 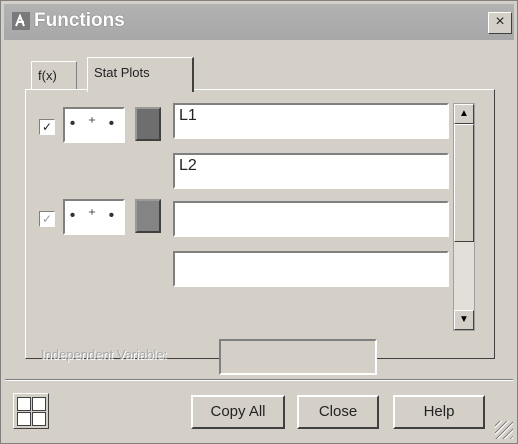 I want to click on tab-stat-plots: Stat Plots, so click(x=140, y=74).